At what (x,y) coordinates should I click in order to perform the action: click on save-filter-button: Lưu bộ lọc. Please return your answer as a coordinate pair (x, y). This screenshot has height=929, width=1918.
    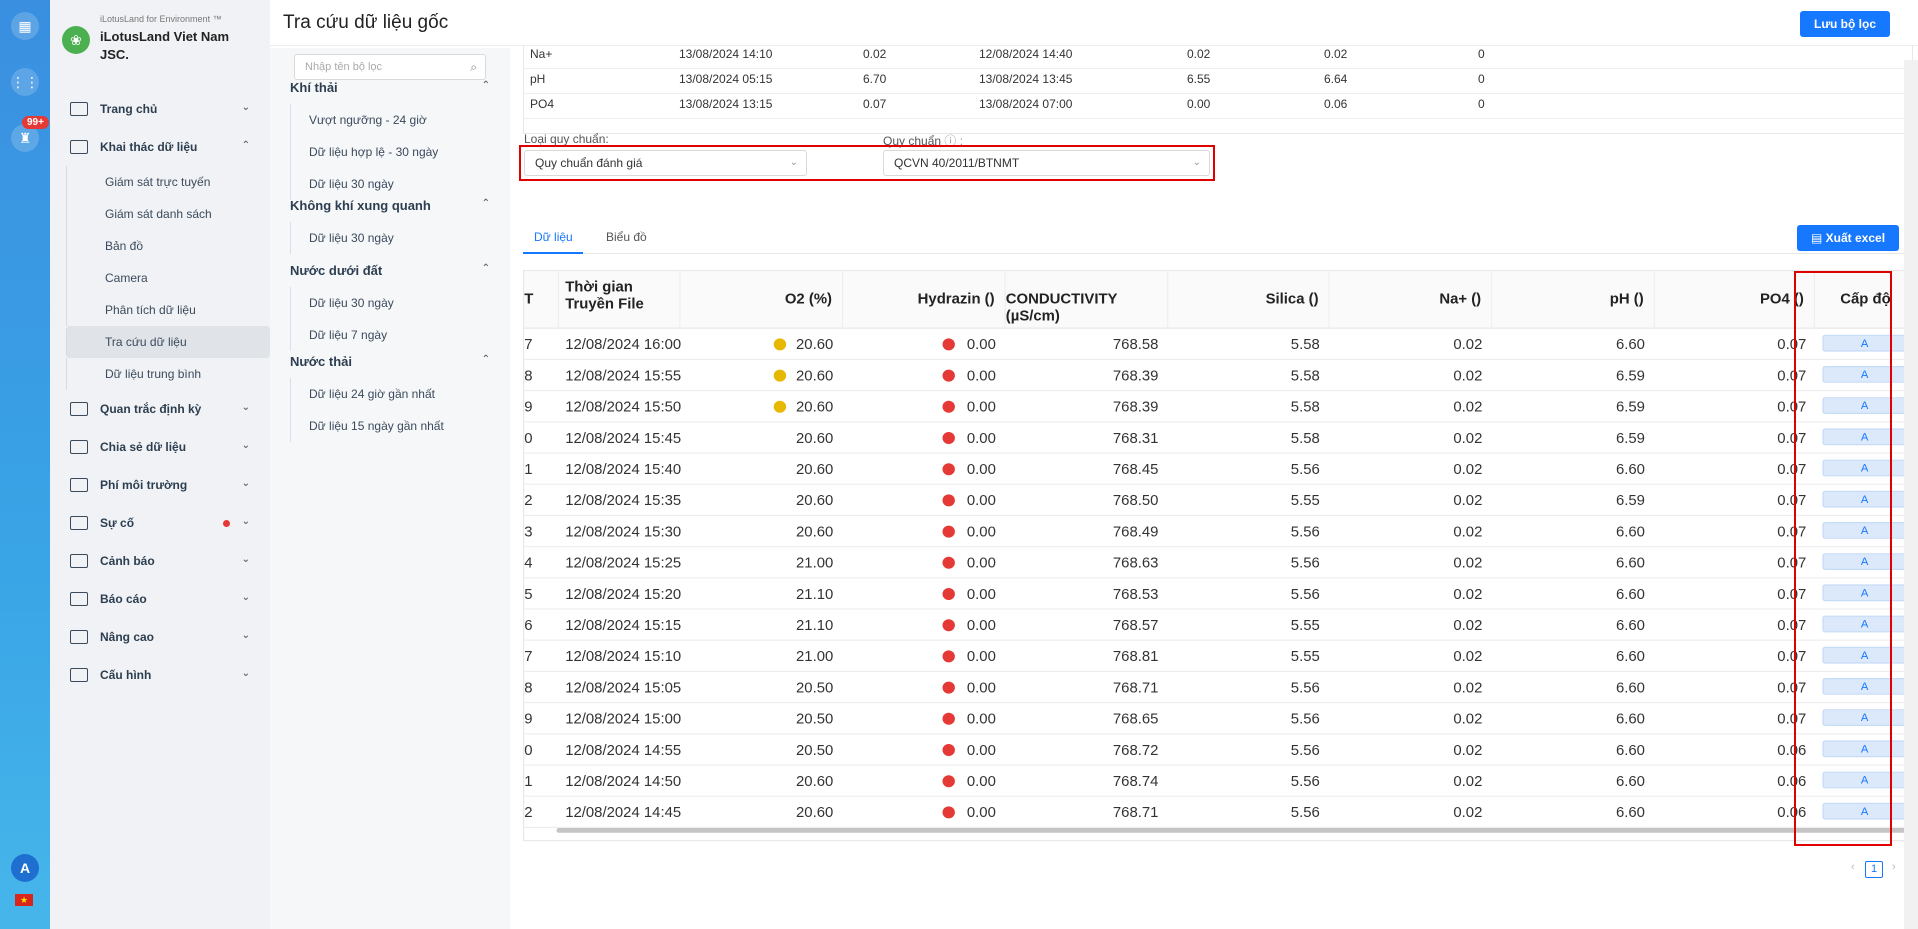
    Looking at the image, I should click on (1844, 24).